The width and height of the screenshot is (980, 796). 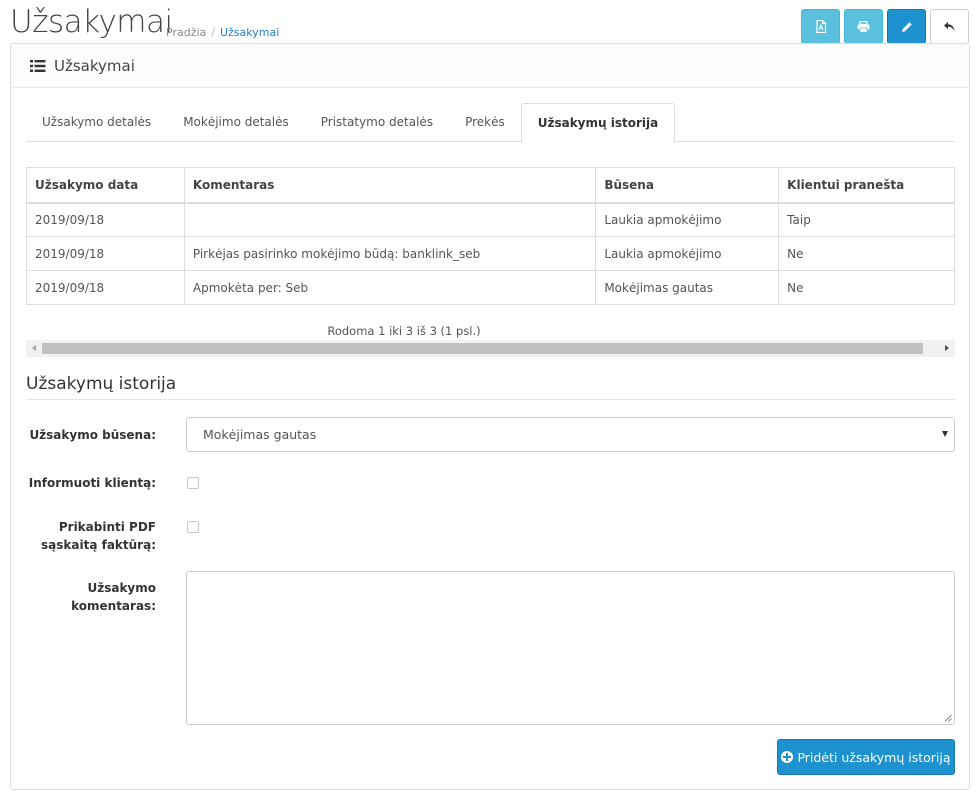 I want to click on back-button, so click(x=949, y=26).